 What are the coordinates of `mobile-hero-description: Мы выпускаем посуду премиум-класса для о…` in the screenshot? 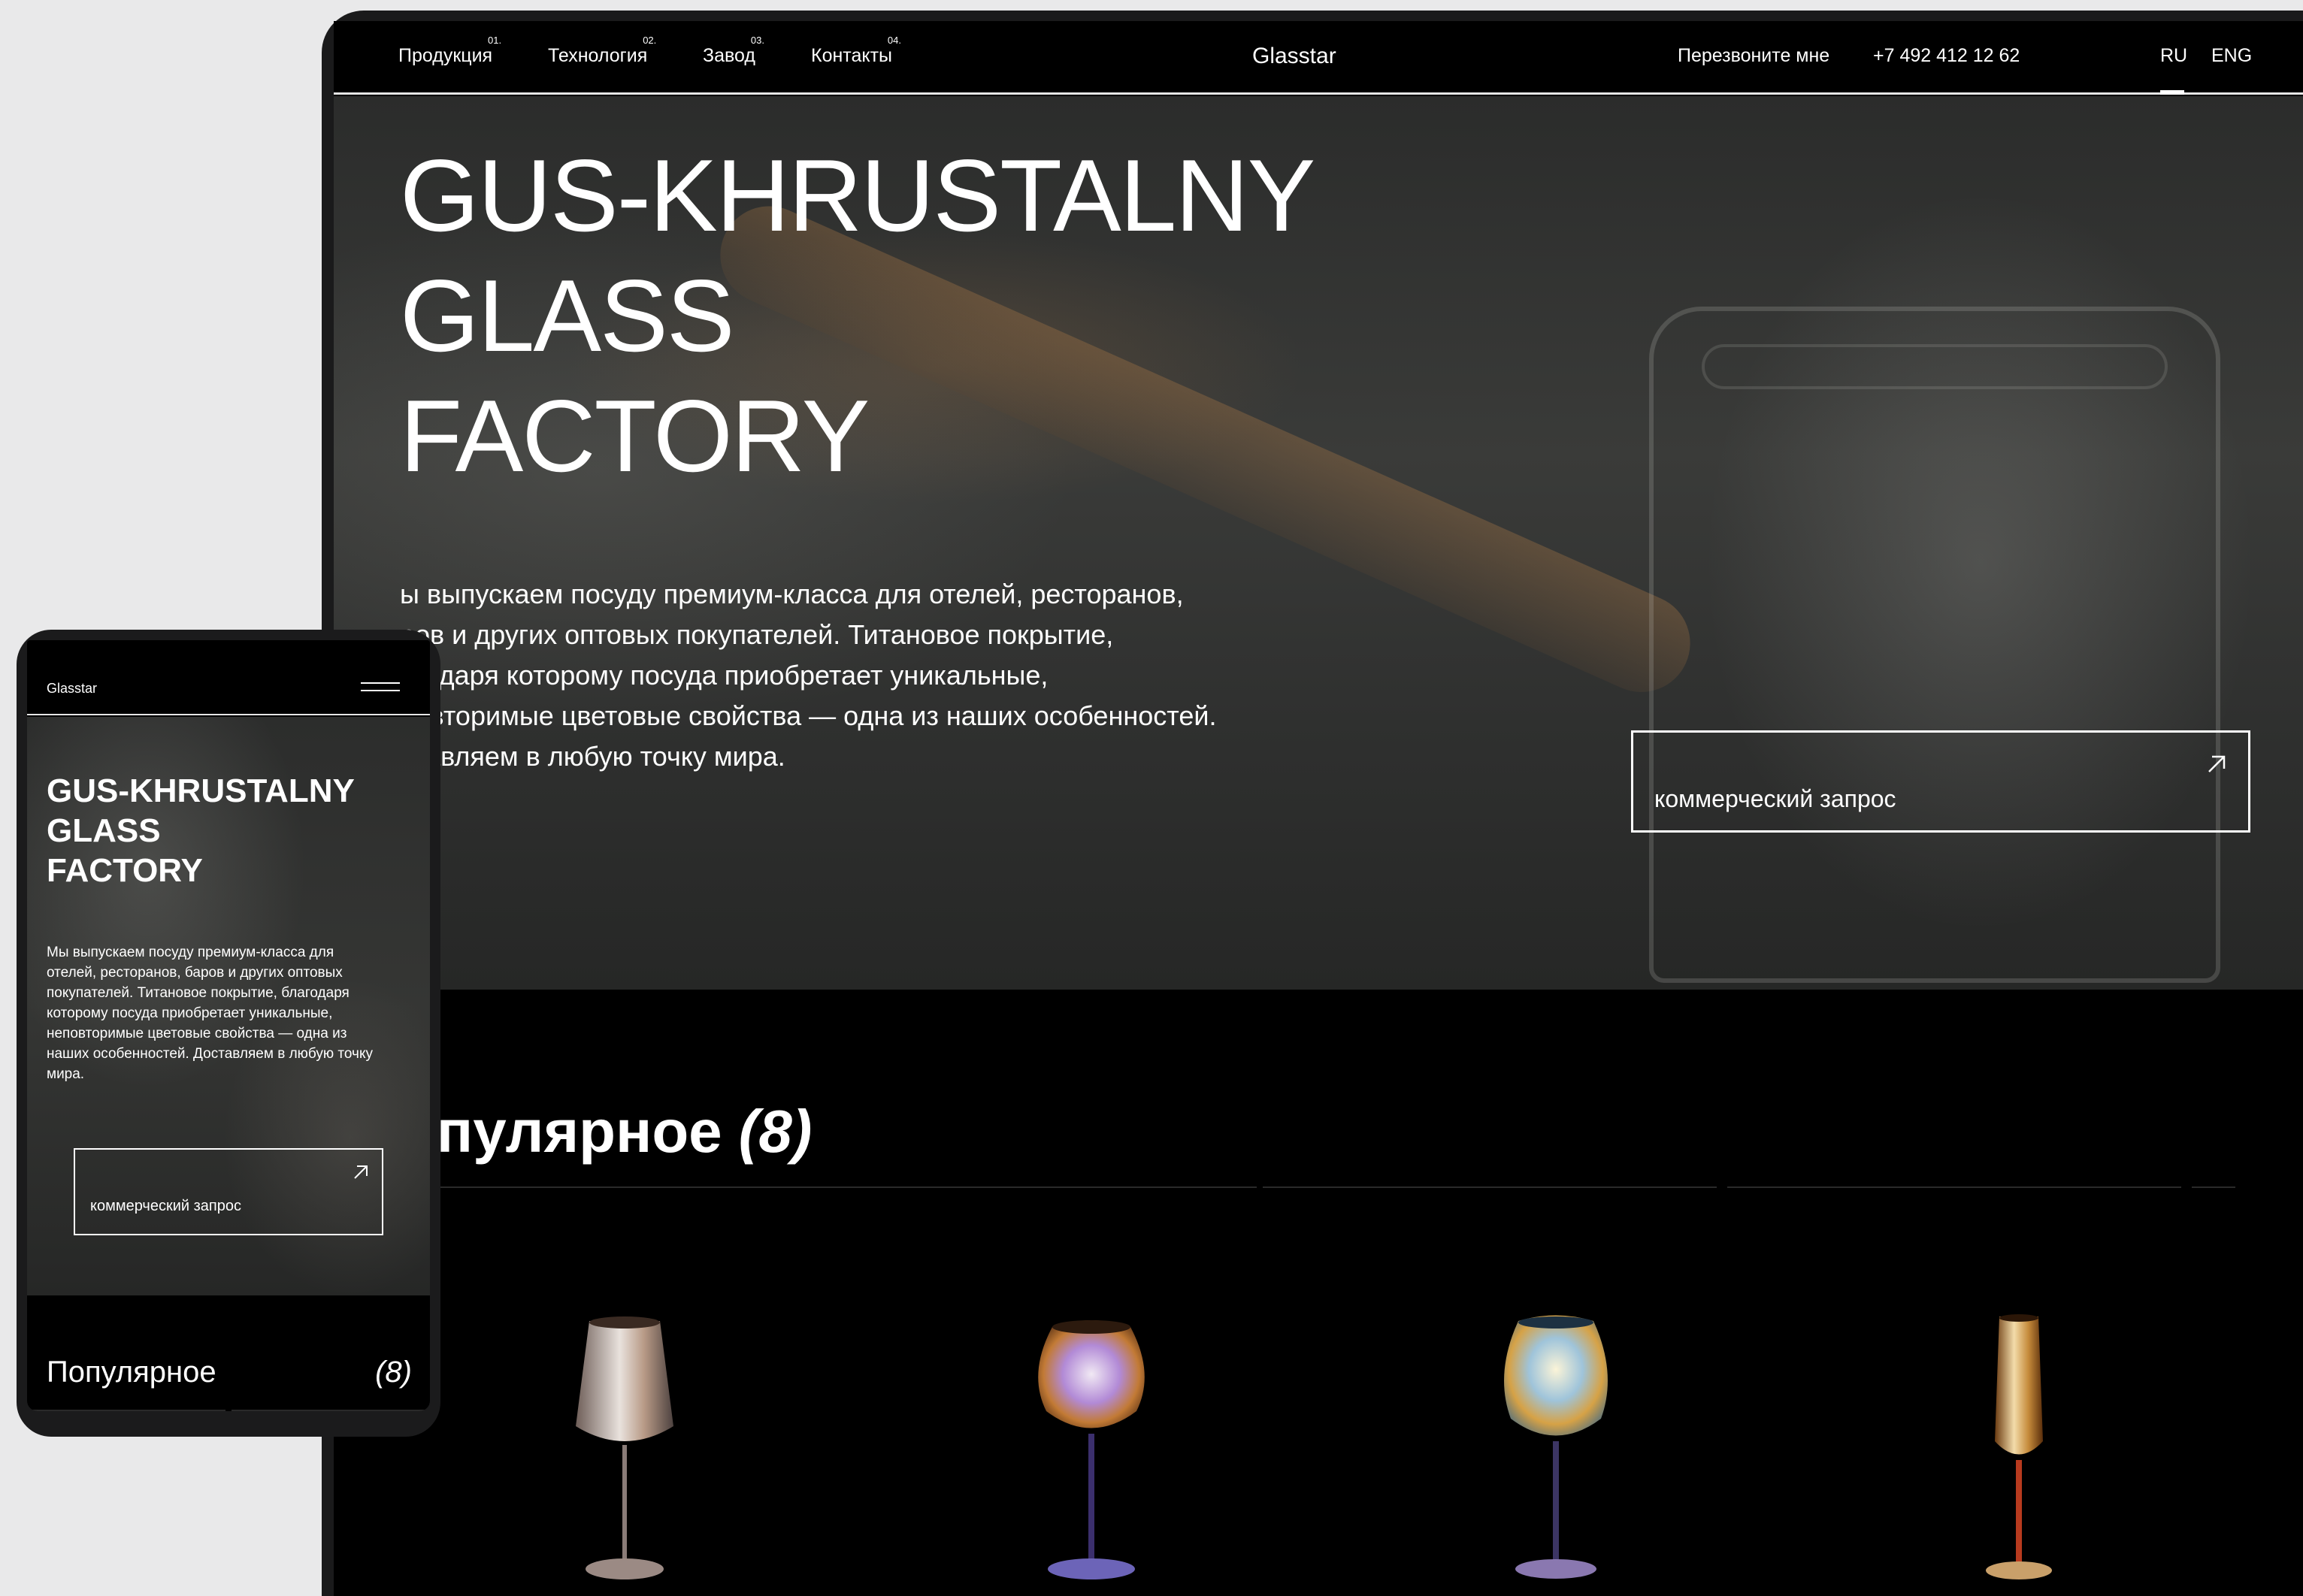 It's located at (231, 1013).